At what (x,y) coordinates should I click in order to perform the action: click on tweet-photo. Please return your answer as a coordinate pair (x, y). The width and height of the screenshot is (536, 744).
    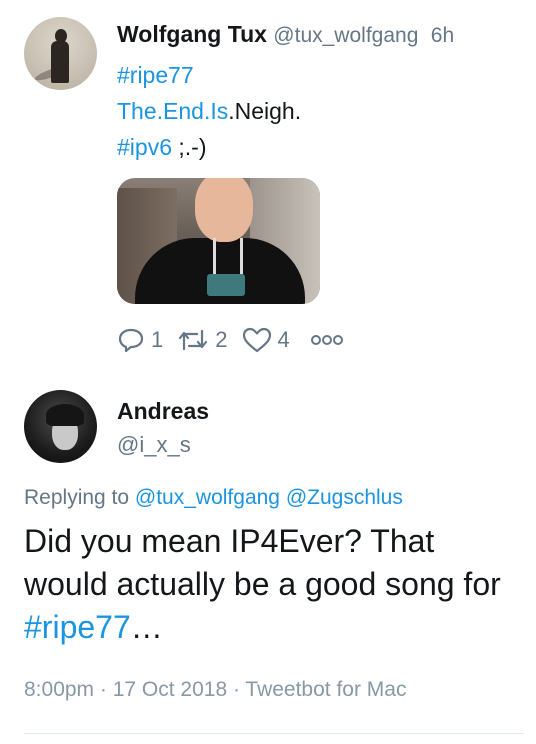
    Looking at the image, I should click on (218, 241).